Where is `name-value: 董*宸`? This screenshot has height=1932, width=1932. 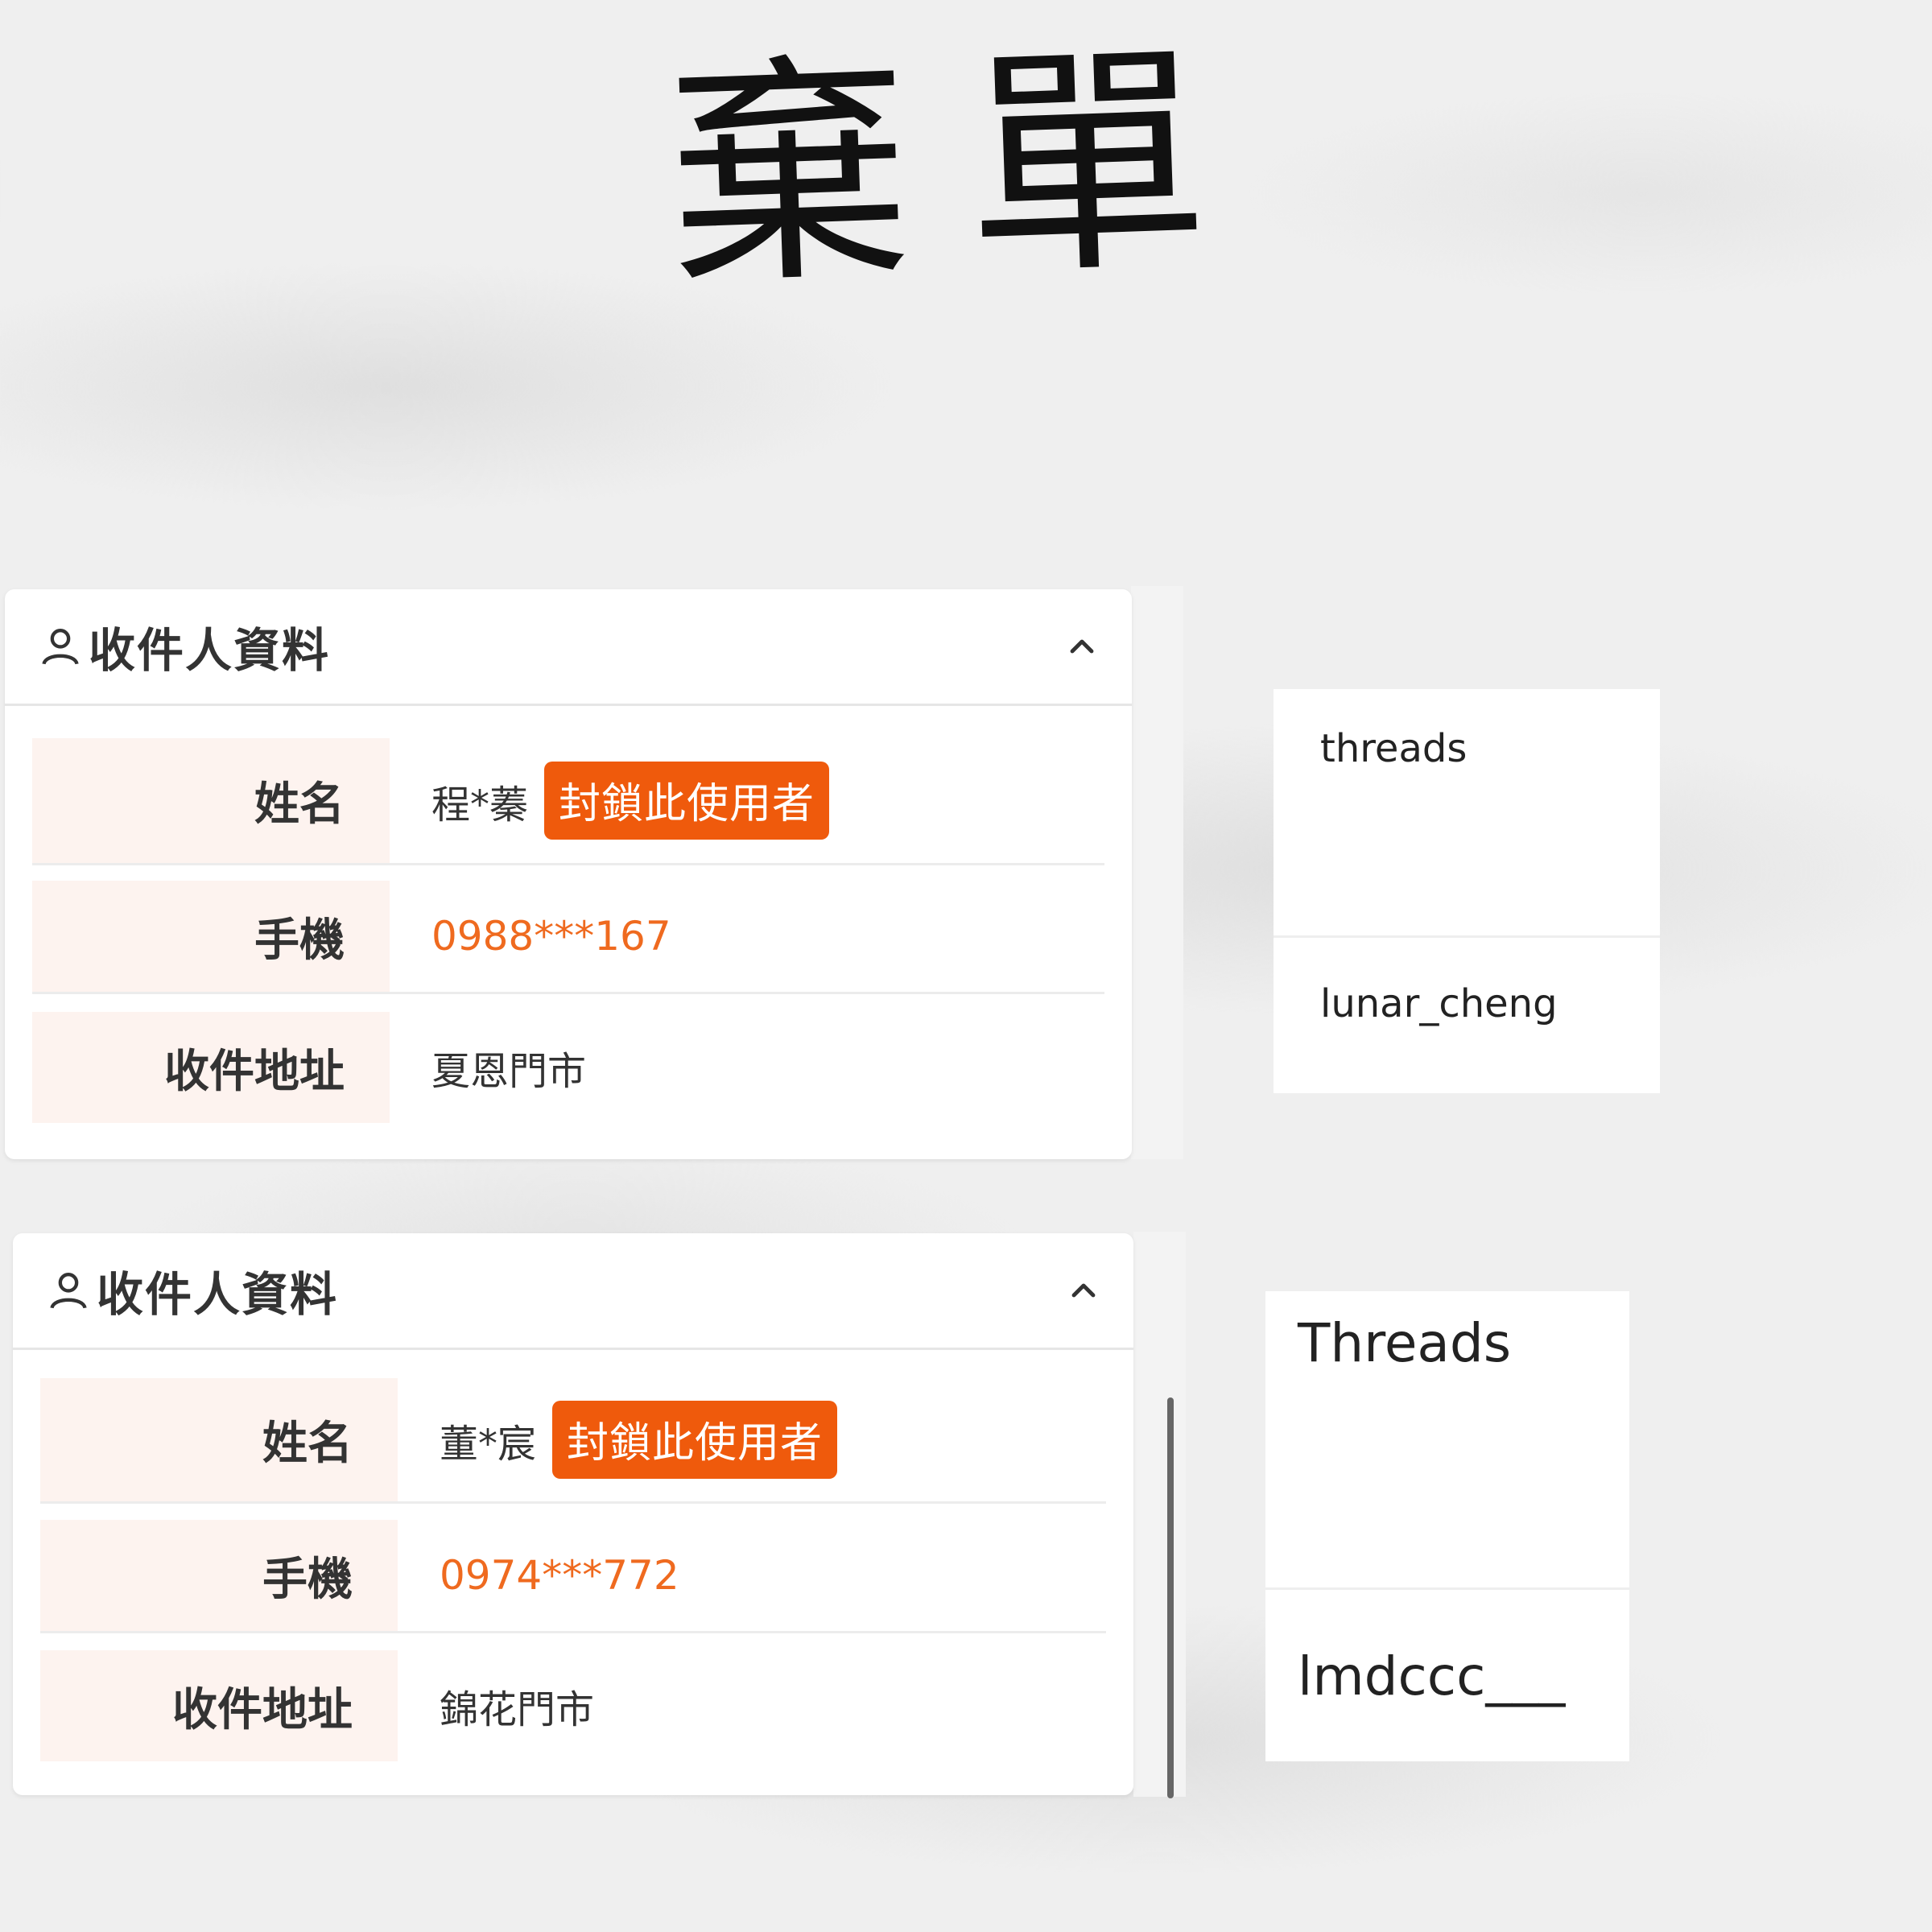
name-value: 董*宸 is located at coordinates (488, 1444).